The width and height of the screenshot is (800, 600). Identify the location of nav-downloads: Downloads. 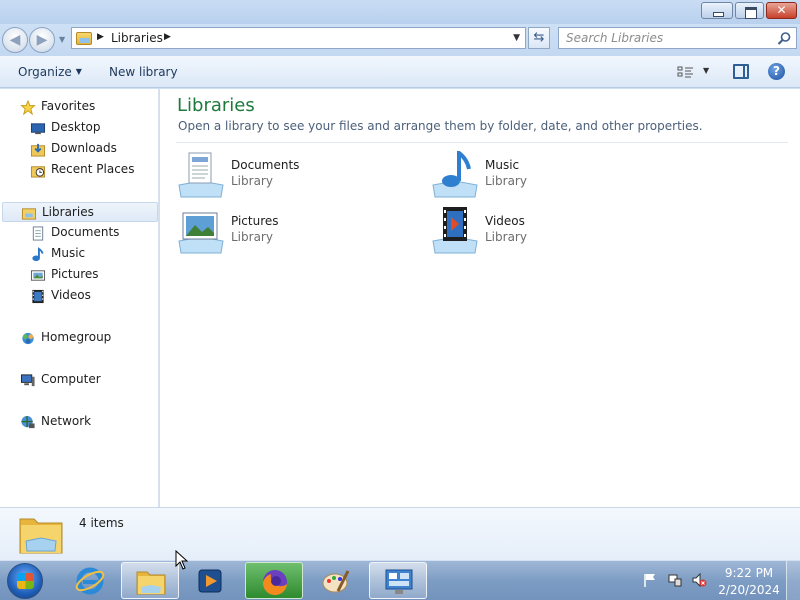
(78, 149).